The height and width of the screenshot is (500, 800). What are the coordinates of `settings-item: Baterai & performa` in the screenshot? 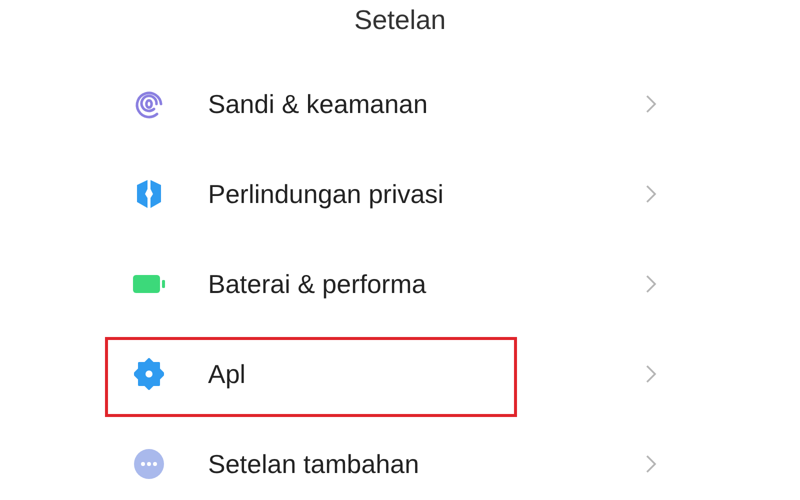 It's located at (385, 284).